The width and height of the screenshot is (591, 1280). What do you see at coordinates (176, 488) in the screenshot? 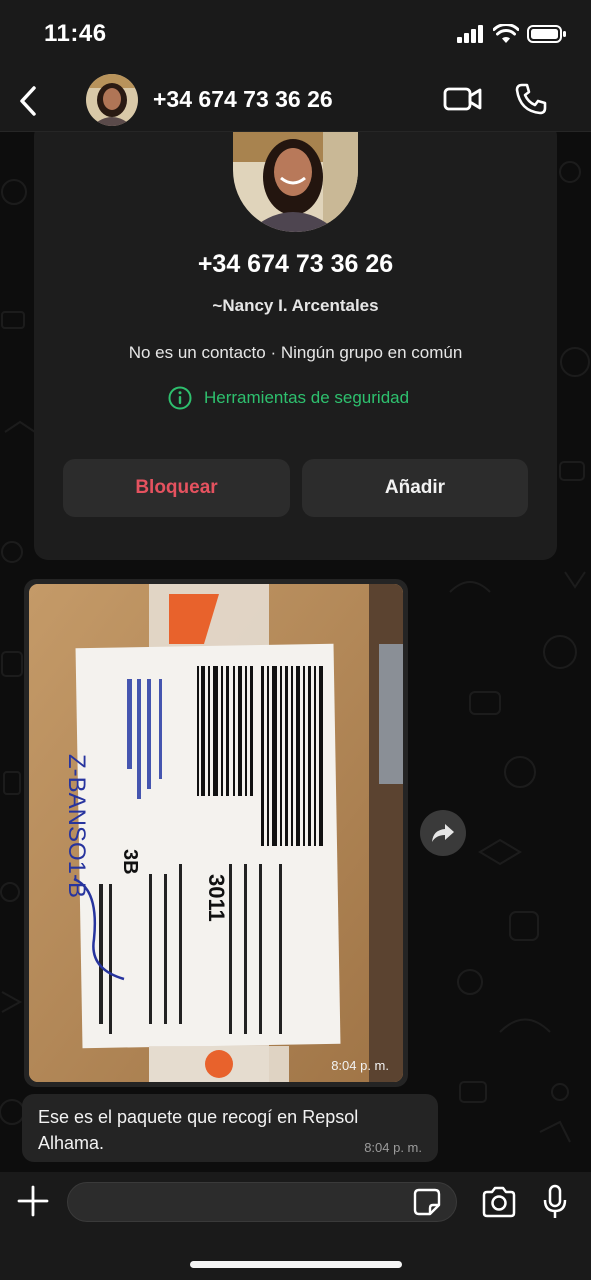
I see `block-button: Bloquear` at bounding box center [176, 488].